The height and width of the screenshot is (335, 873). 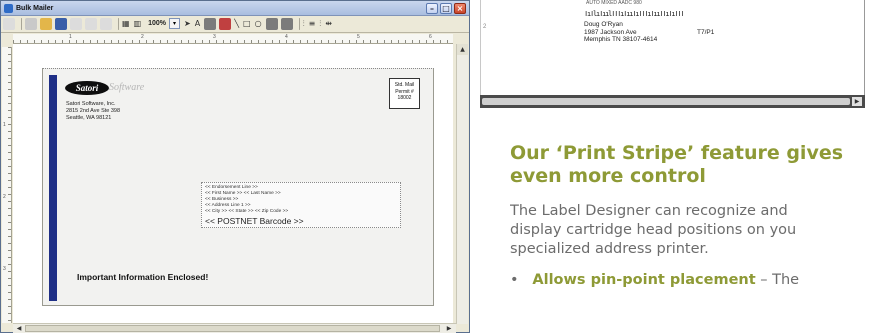 What do you see at coordinates (328, 24) in the screenshot?
I see `distribute-icon: ⇹` at bounding box center [328, 24].